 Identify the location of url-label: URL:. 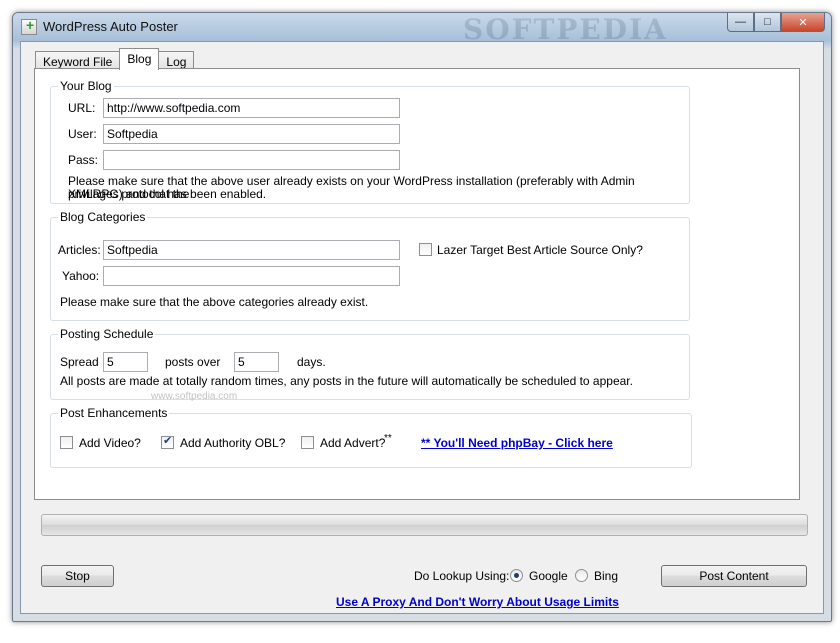
(82, 108).